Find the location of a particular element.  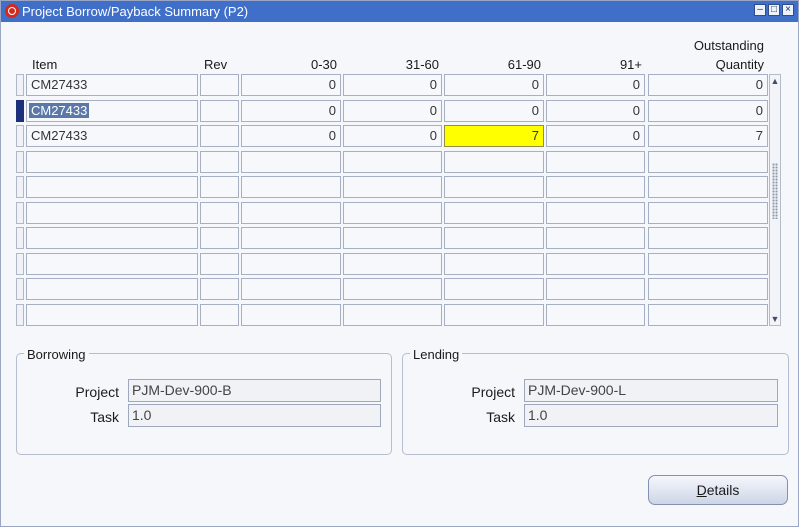

maximize-icon: □ is located at coordinates (774, 10).